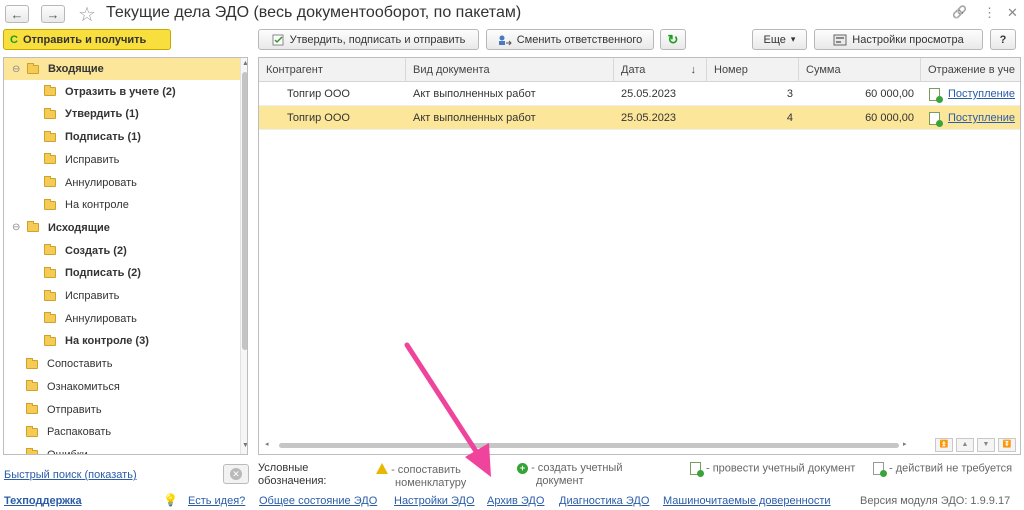 Image resolution: width=1024 pixels, height=510 pixels. I want to click on quick-search-link: Быстрый поиск (показать), so click(70, 475).